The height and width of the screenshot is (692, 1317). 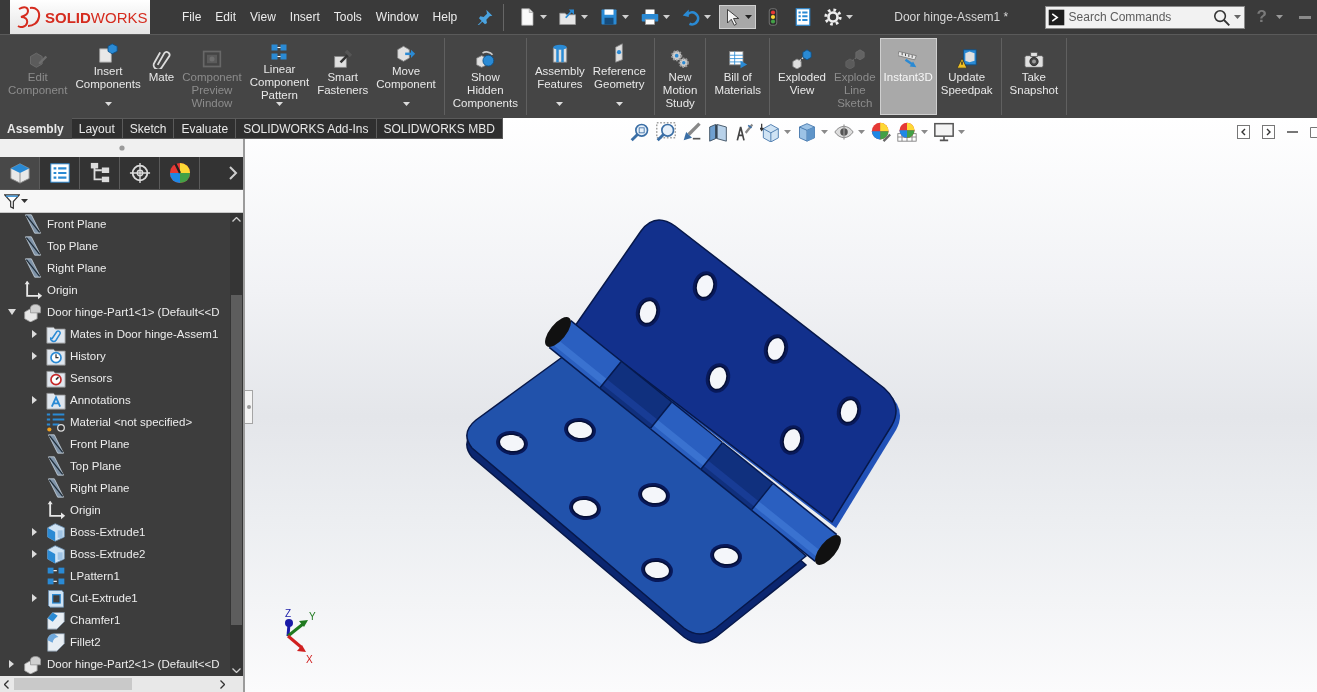 What do you see at coordinates (485, 76) in the screenshot?
I see `ribbon-button: Show Hidden Components` at bounding box center [485, 76].